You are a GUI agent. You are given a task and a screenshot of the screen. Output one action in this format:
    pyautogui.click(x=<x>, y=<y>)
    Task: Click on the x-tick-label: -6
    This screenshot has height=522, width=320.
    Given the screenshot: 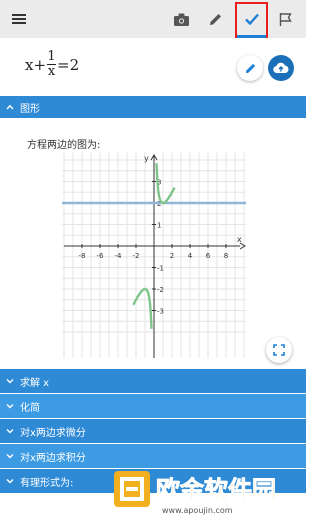 What is the action you would take?
    pyautogui.click(x=101, y=256)
    